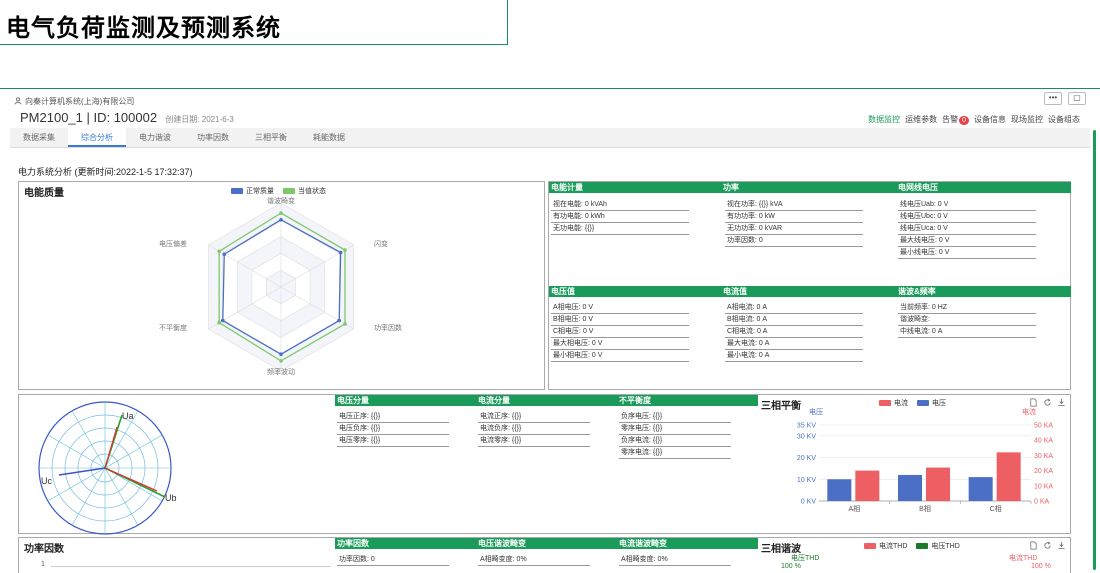  Describe the element at coordinates (808, 187) in the screenshot. I see `power-head: 功率` at that location.